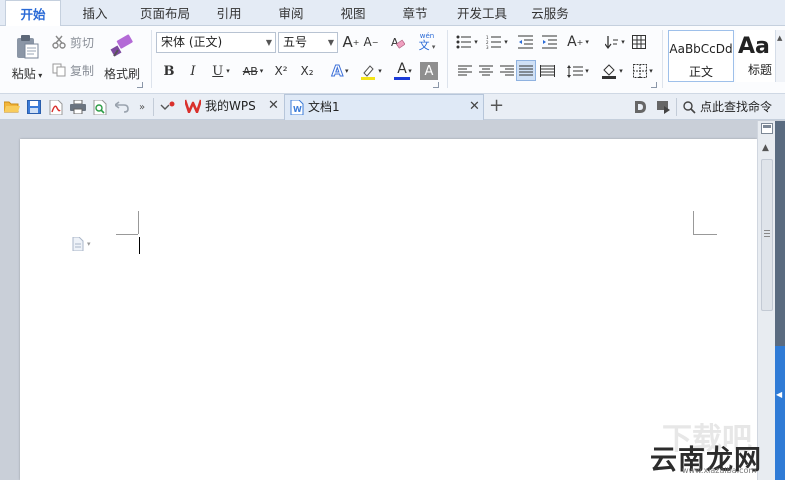  Describe the element at coordinates (229, 13) in the screenshot. I see `tab-references: 引用` at that location.